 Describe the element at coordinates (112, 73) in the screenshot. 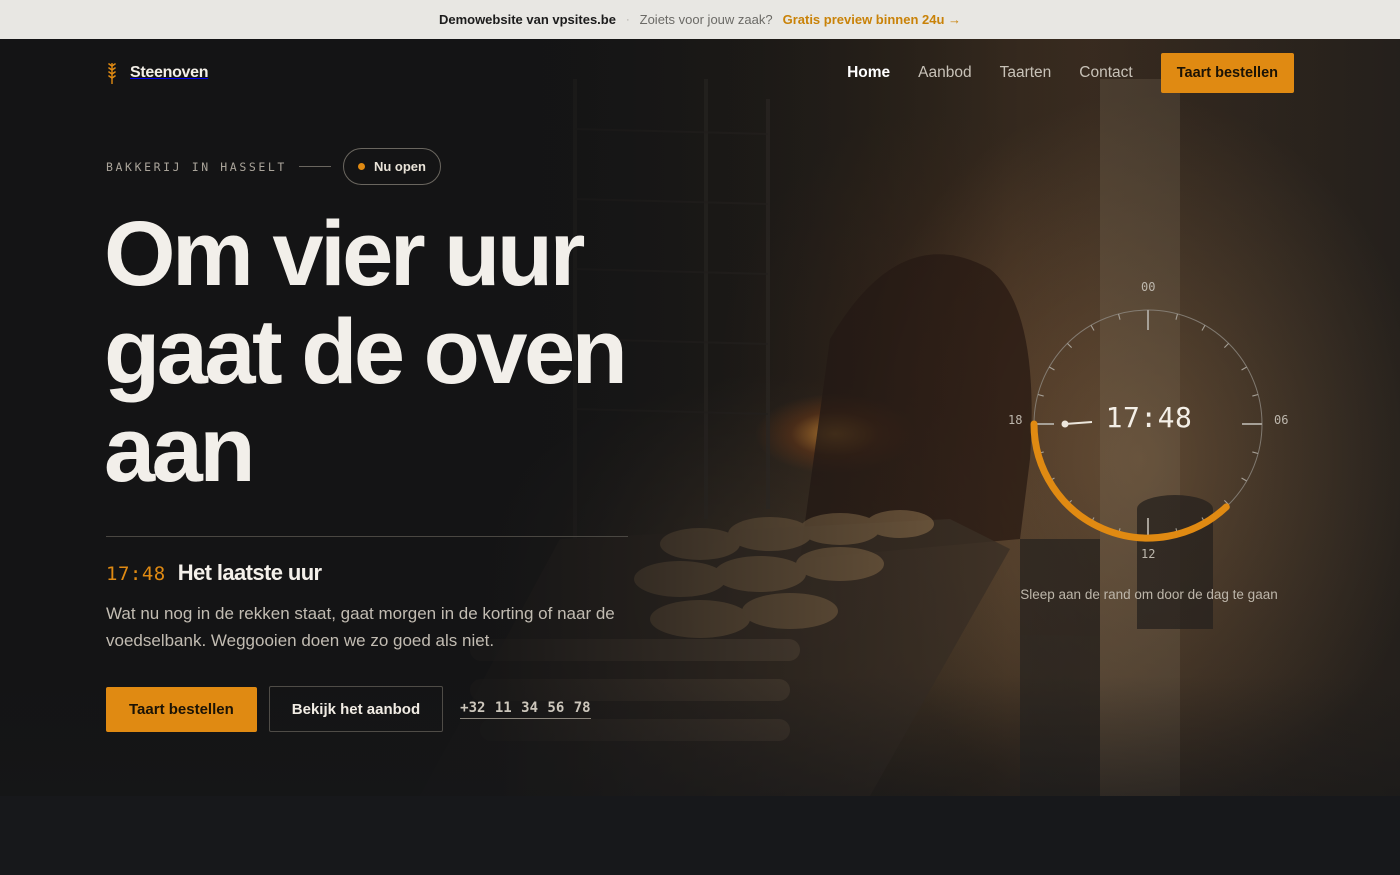

I see `wheat-icon` at that location.